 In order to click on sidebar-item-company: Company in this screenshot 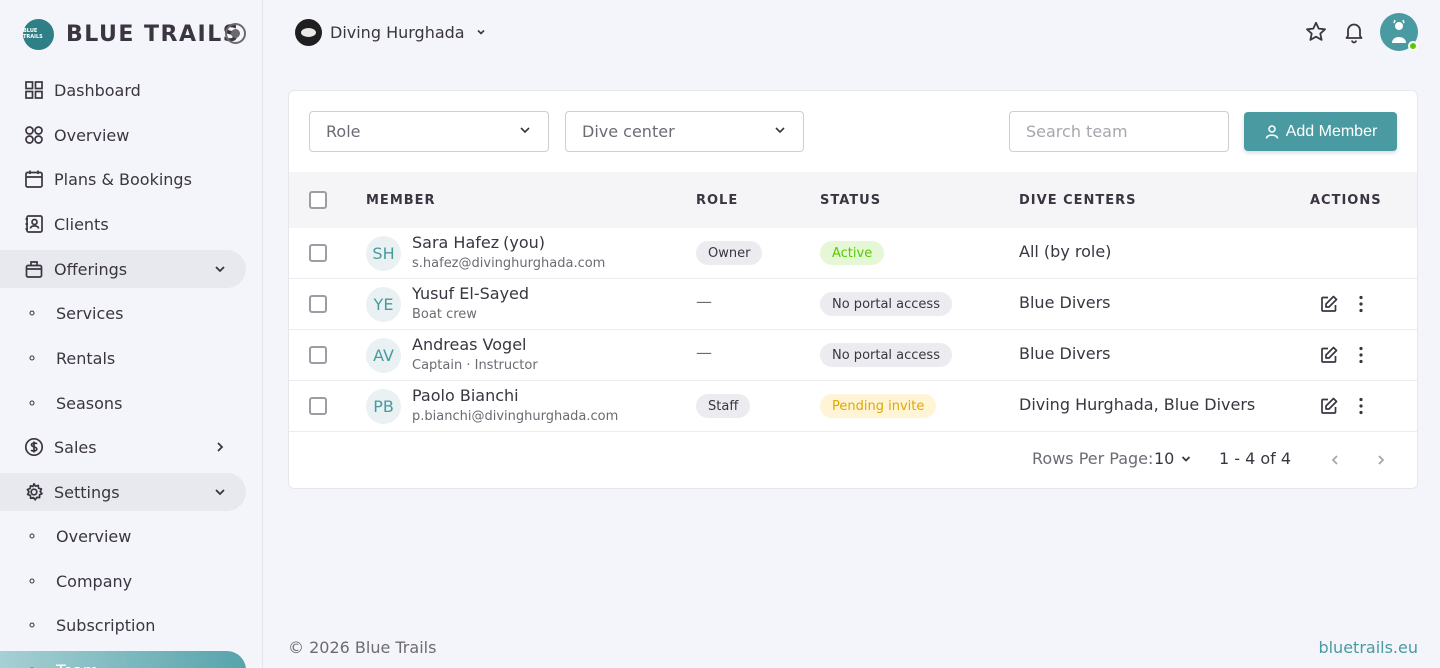, I will do `click(123, 581)`.